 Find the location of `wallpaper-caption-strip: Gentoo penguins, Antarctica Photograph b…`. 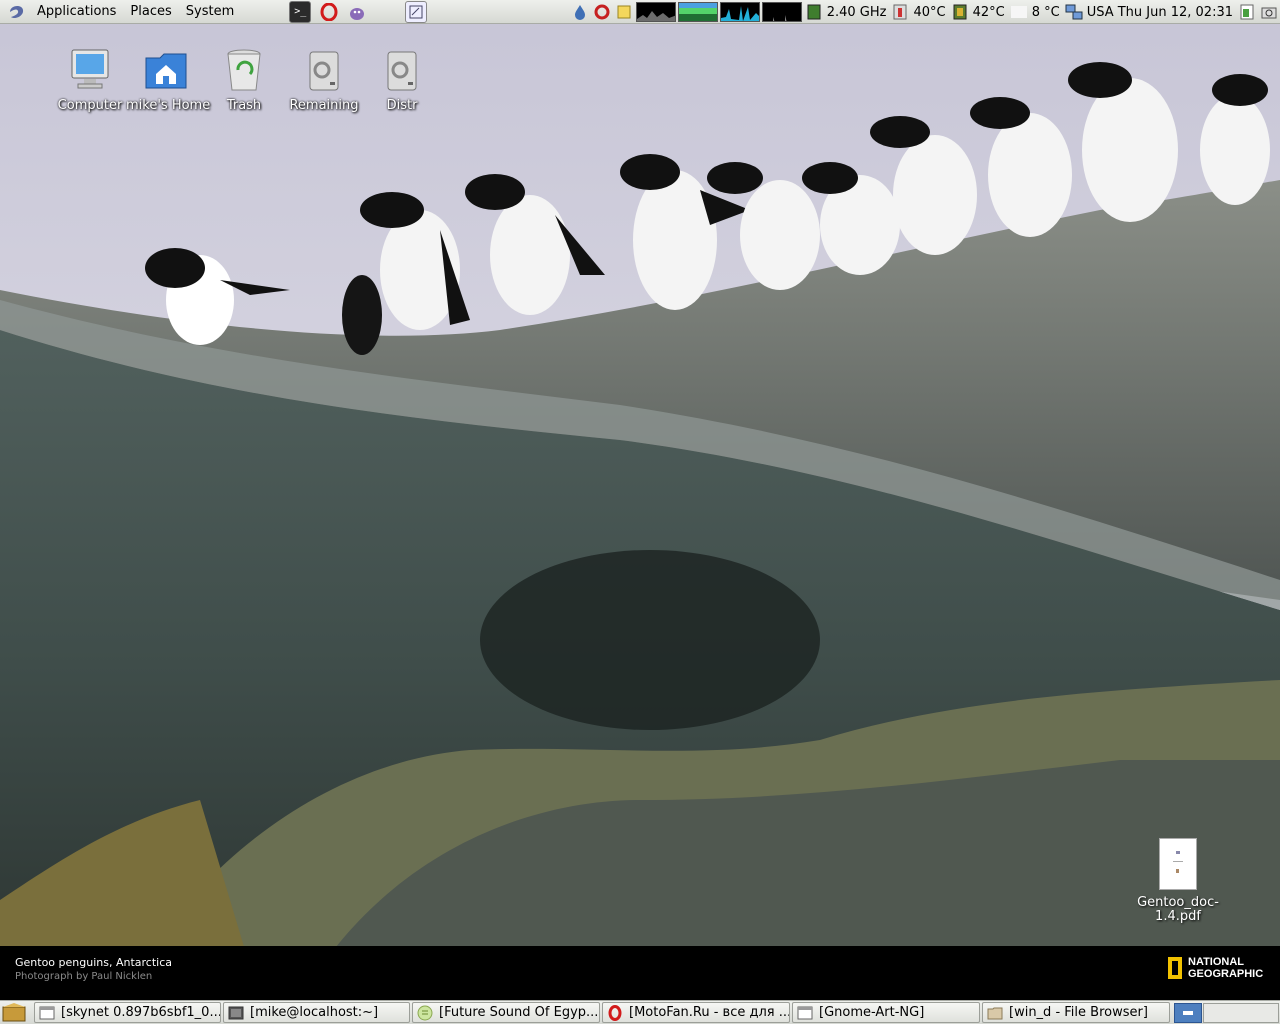

wallpaper-caption-strip: Gentoo penguins, Antarctica Photograph b… is located at coordinates (640, 973).